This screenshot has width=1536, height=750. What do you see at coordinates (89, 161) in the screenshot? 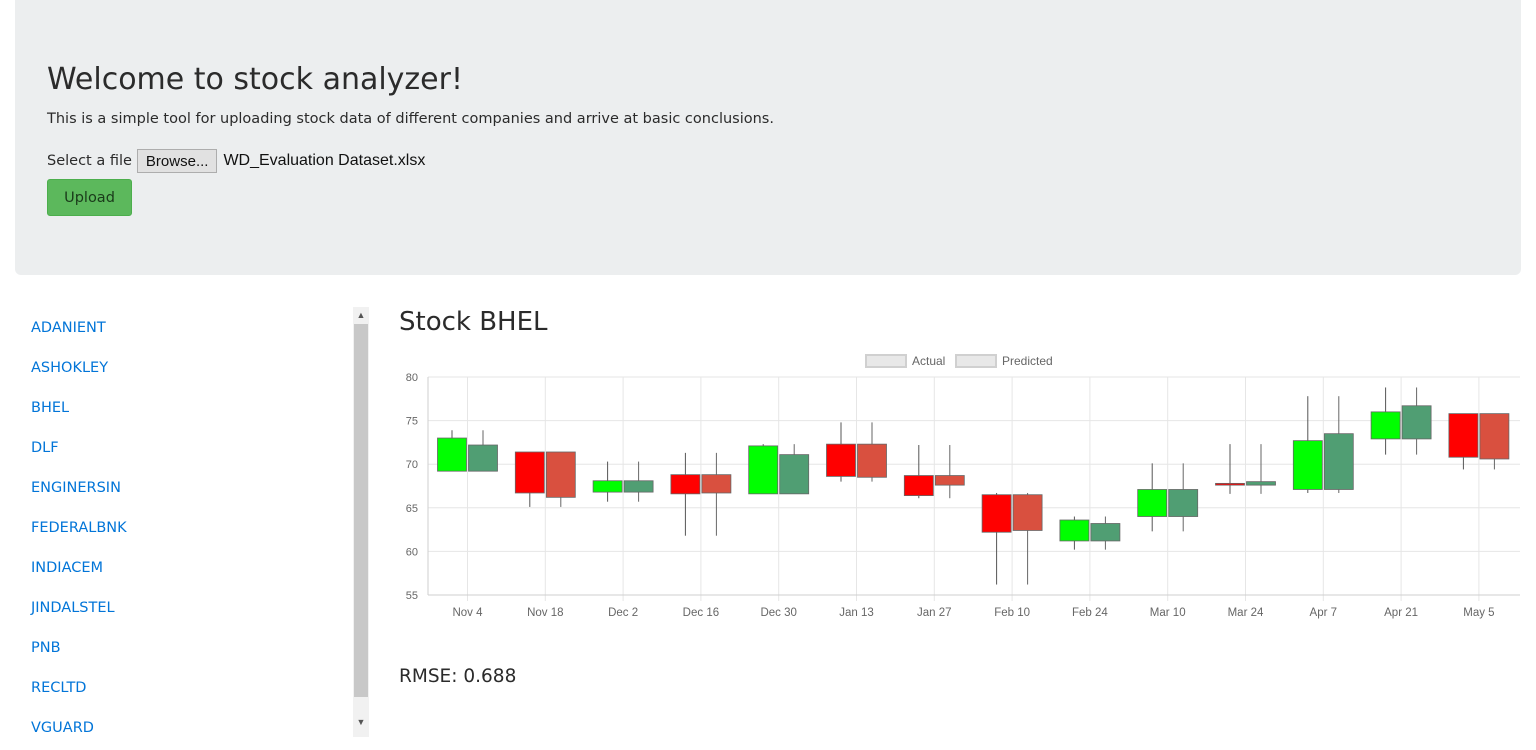
I see `file-select-label: Select a file` at bounding box center [89, 161].